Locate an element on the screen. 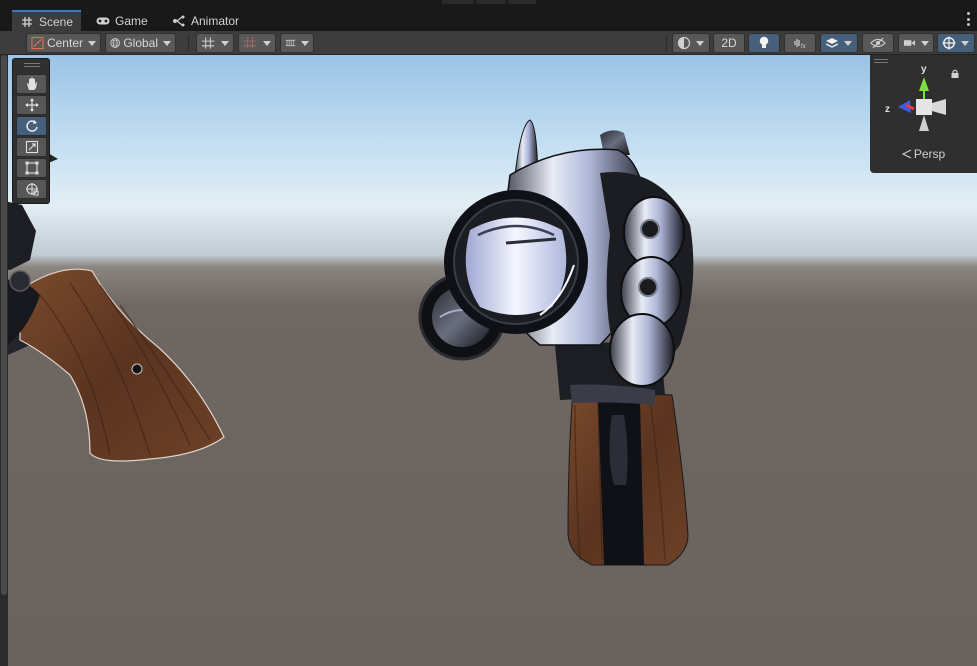  move-tool-button is located at coordinates (31, 105).